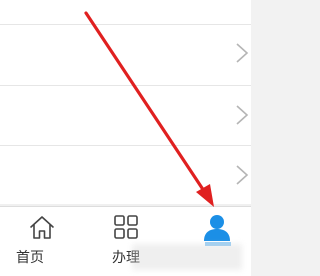 Image resolution: width=320 pixels, height=276 pixels. Describe the element at coordinates (42, 227) in the screenshot. I see `home-icon` at that location.